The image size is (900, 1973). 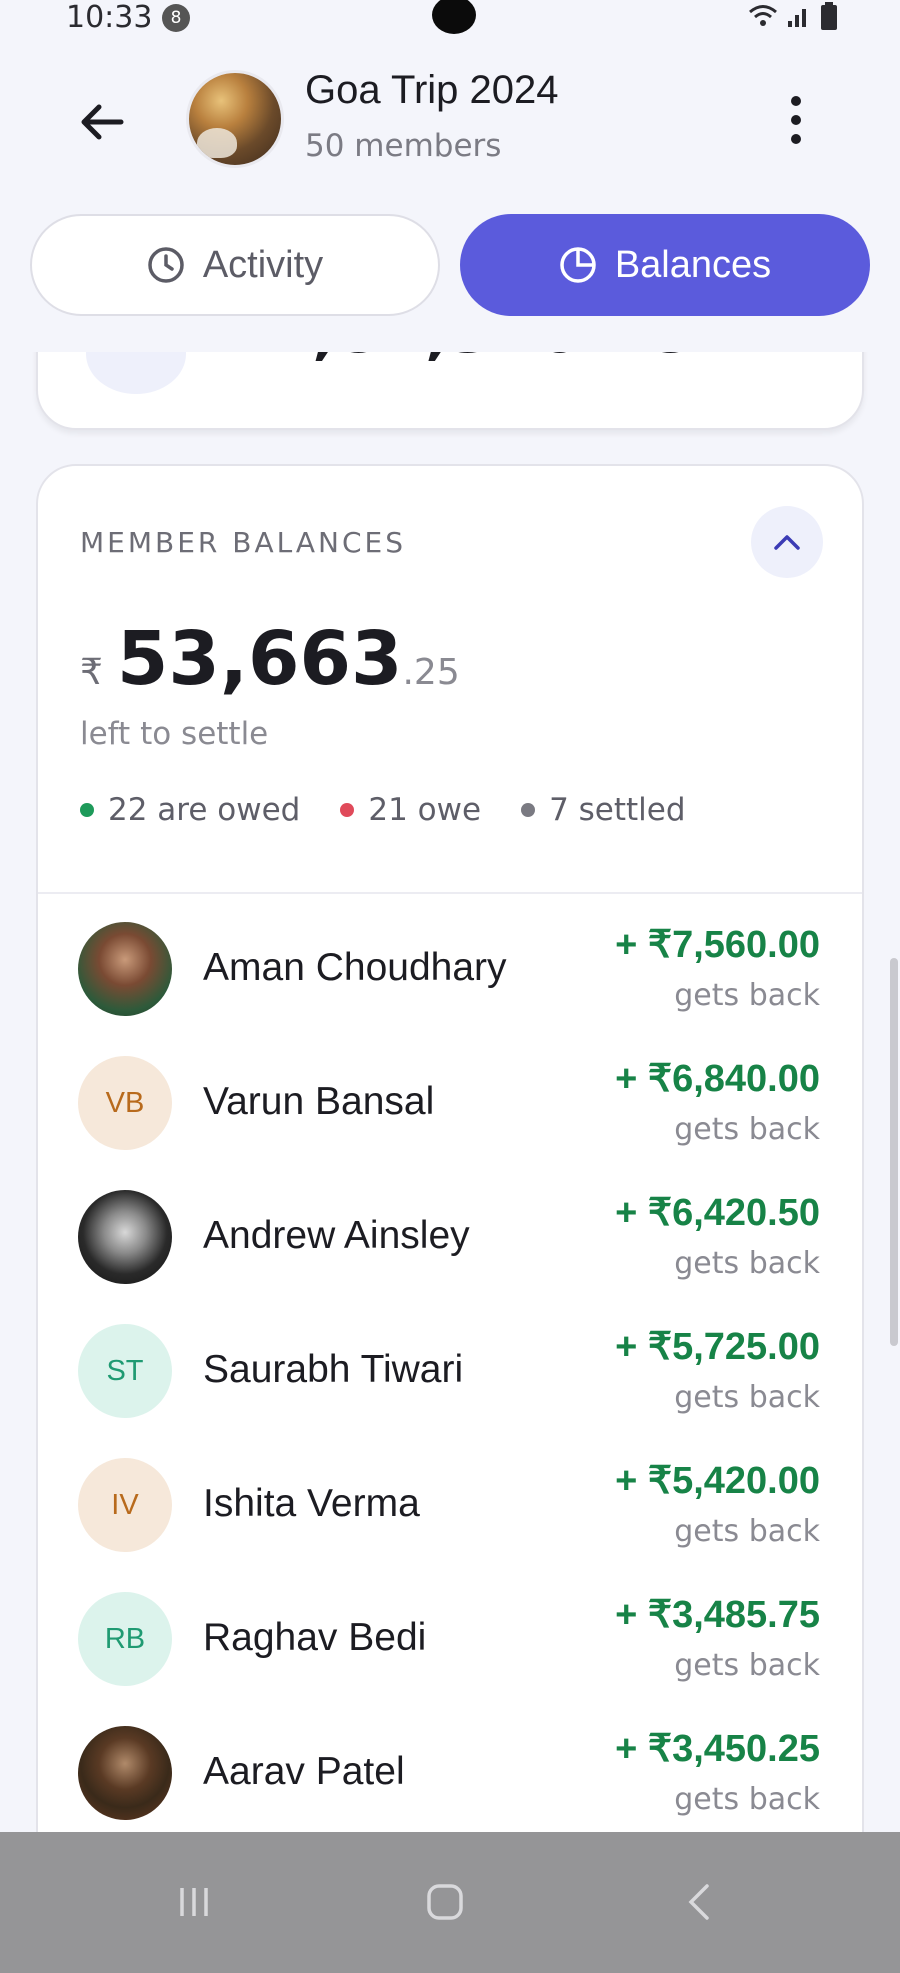 What do you see at coordinates (432, 90) in the screenshot?
I see `group-title: Goa Trip 2024` at bounding box center [432, 90].